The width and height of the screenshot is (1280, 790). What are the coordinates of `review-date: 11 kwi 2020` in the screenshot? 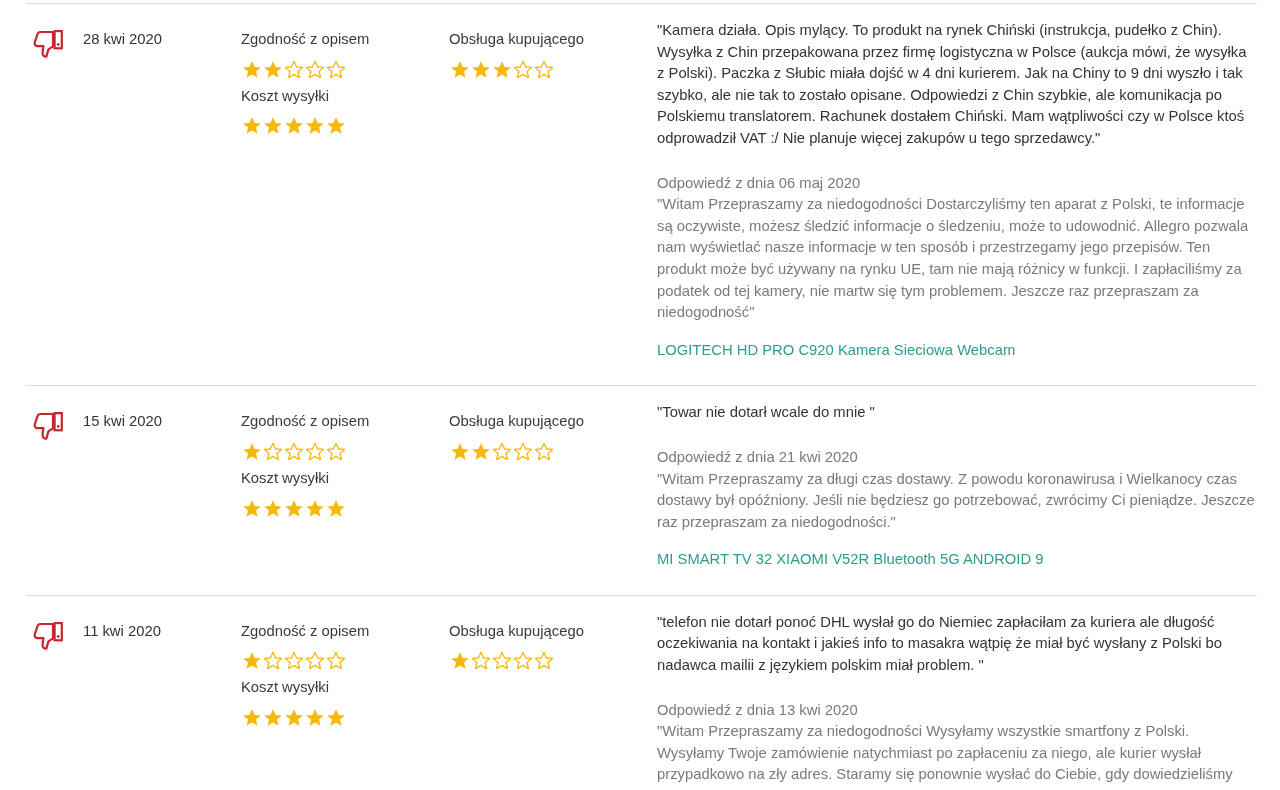 It's located at (122, 631).